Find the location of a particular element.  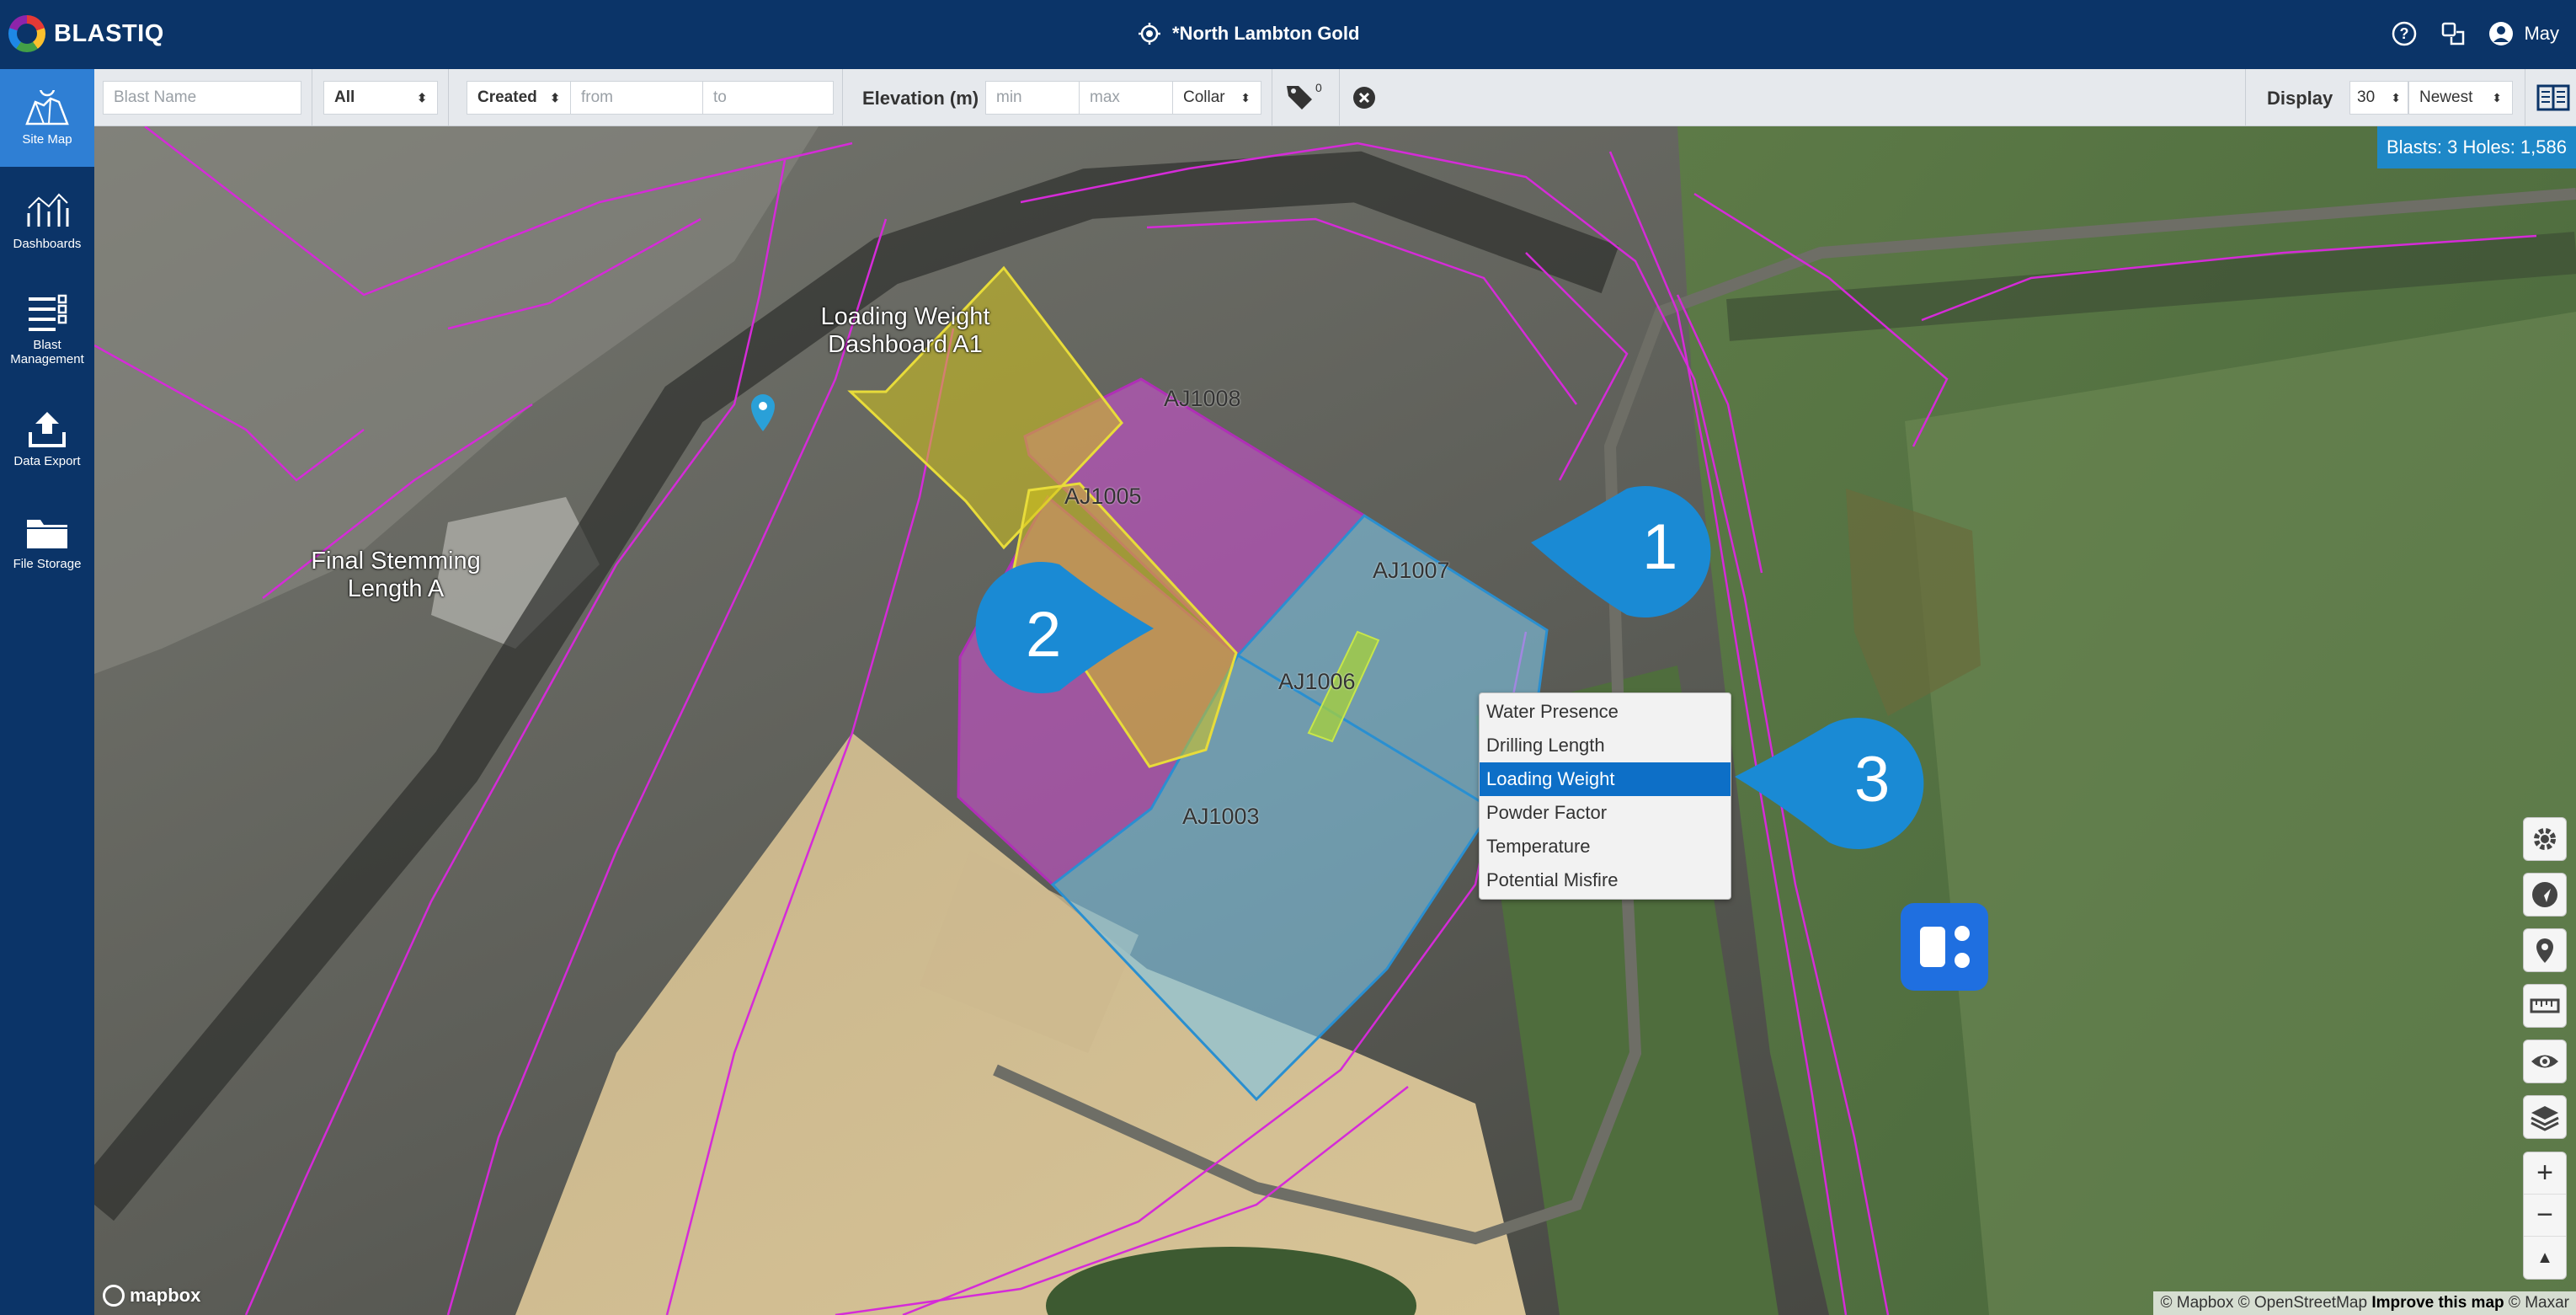

sidebar-item-label: Blast Management is located at coordinates (47, 352).